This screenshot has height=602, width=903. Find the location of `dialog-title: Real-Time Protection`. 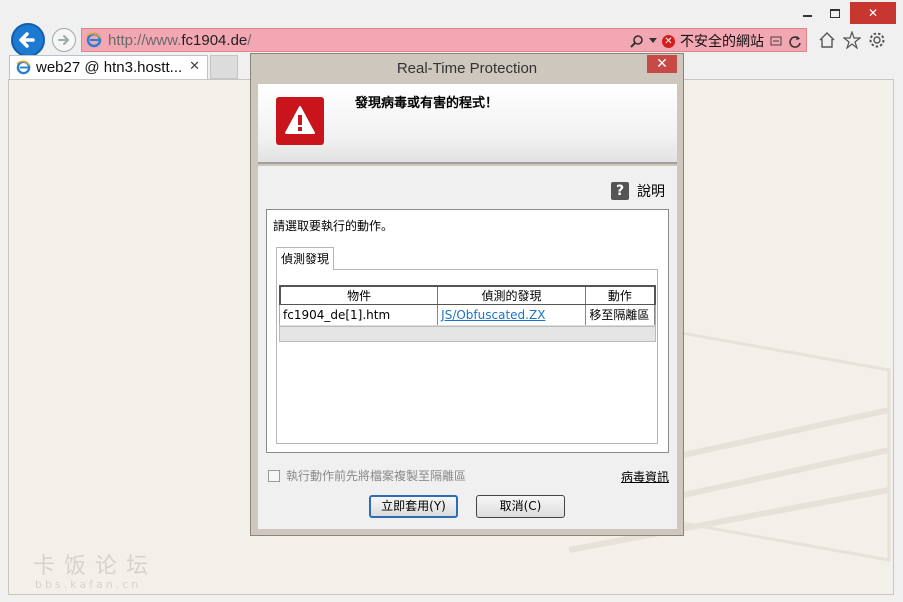

dialog-title: Real-Time Protection is located at coordinates (467, 68).